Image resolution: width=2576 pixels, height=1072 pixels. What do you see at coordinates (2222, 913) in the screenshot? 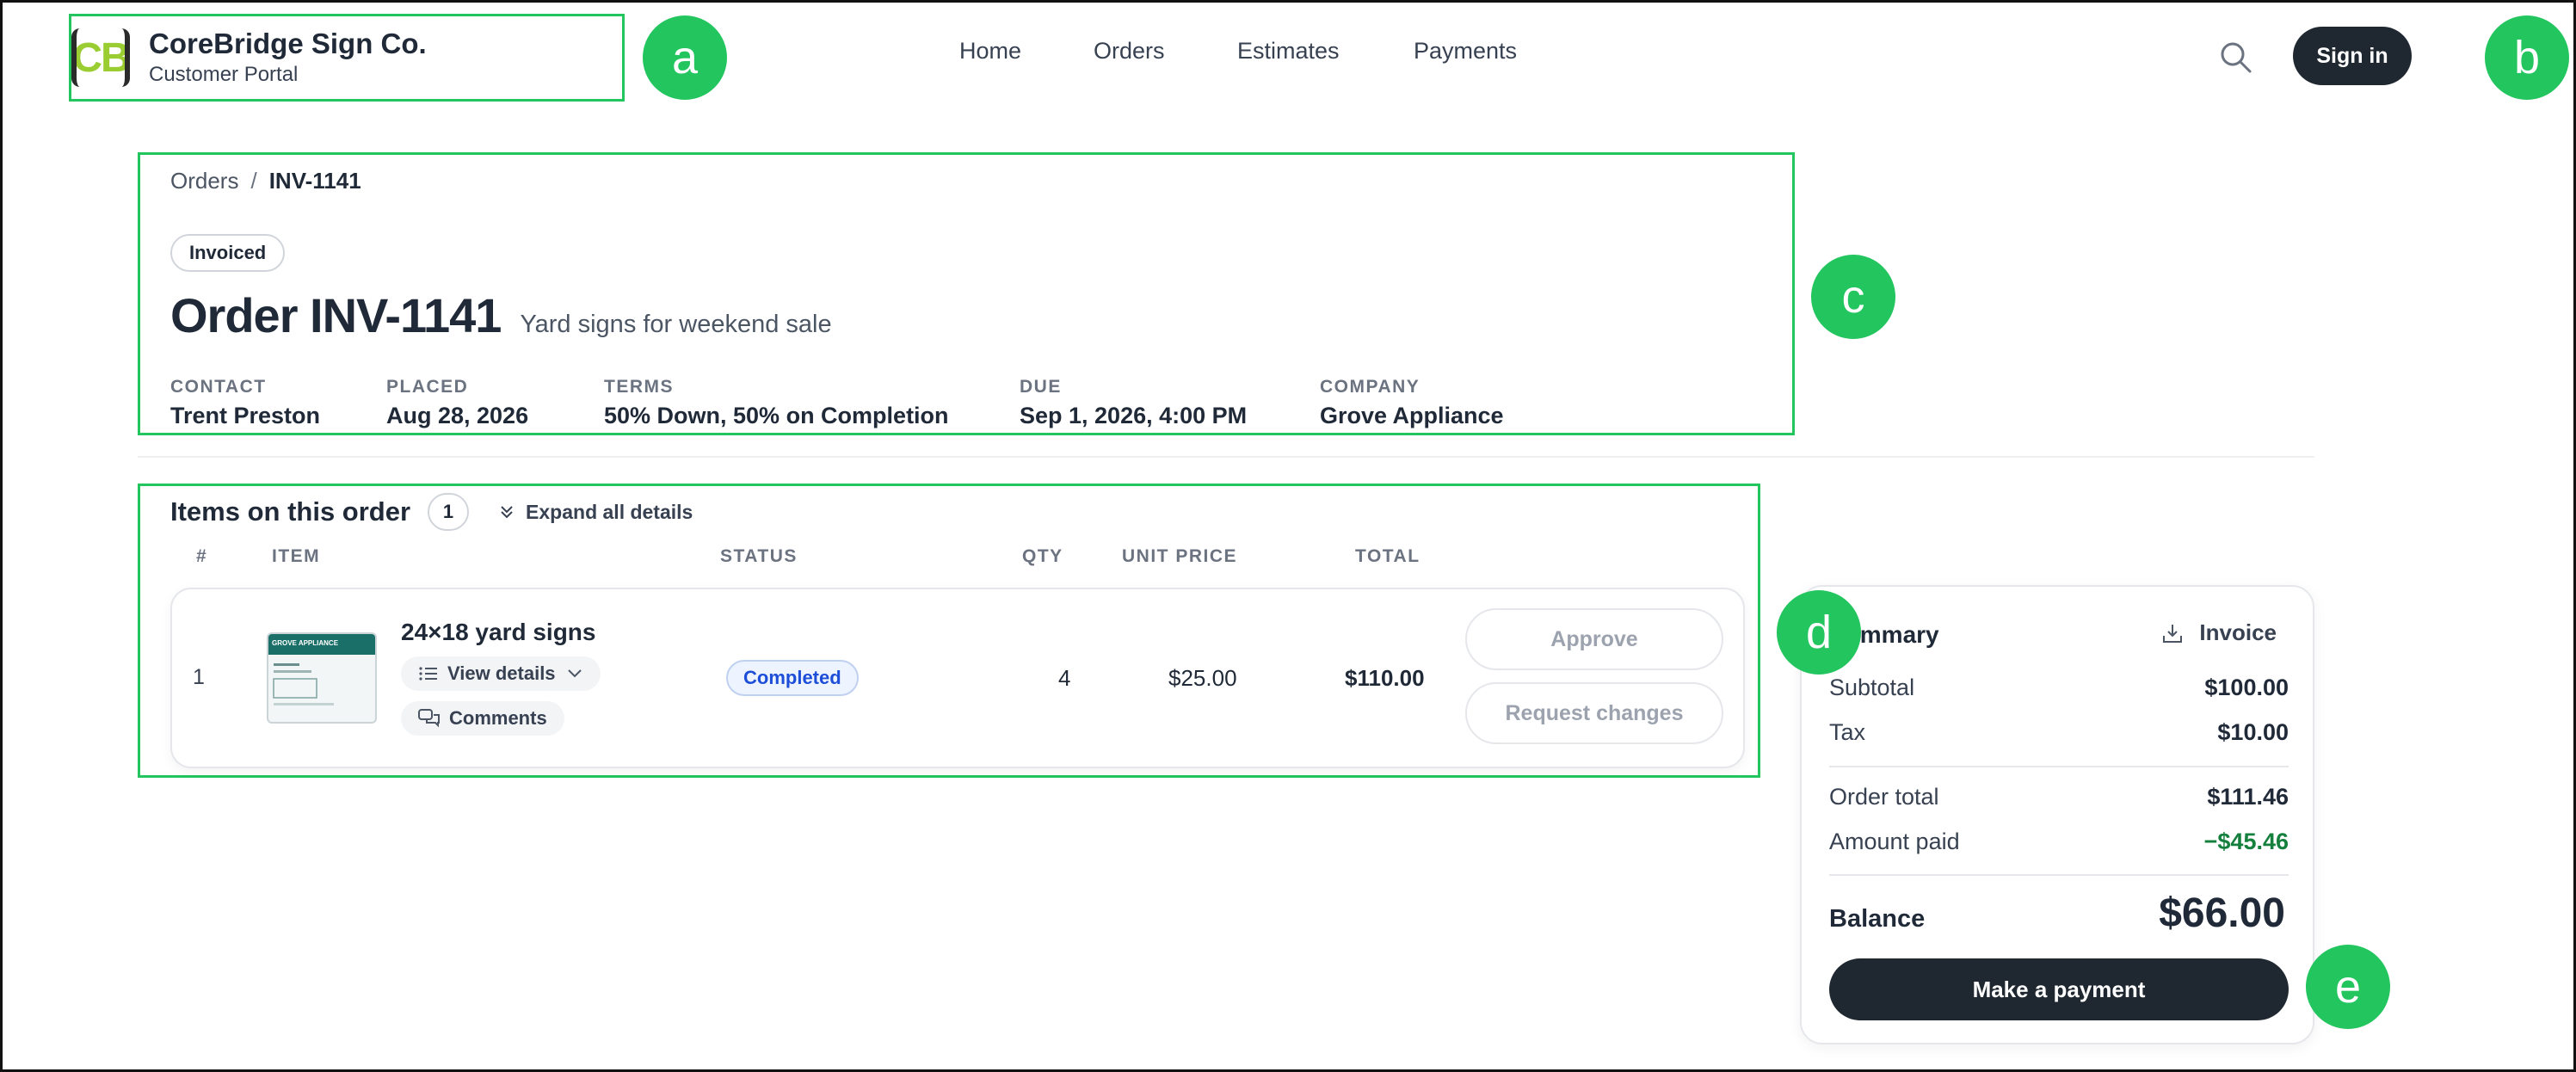
I see `balance-value: $66.00` at bounding box center [2222, 913].